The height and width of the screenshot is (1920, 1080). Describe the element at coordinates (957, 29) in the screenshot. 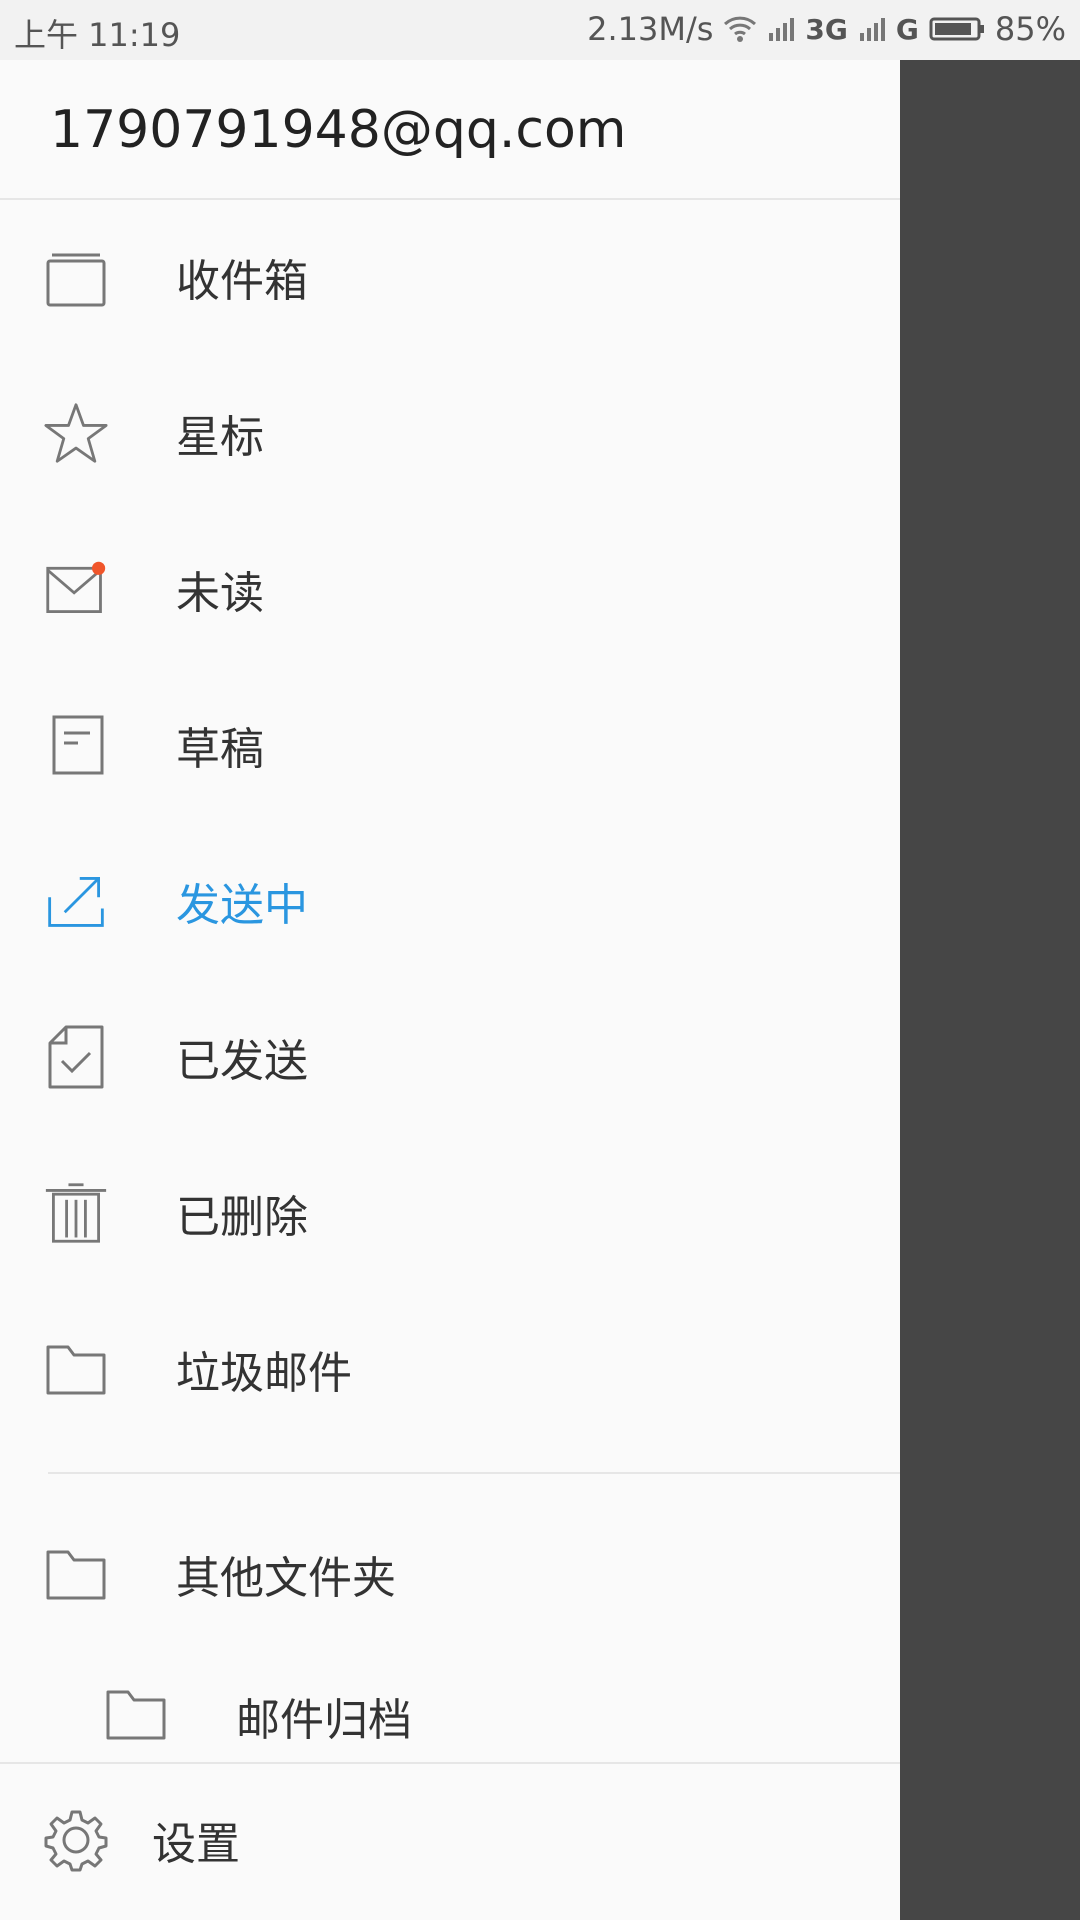

I see `battery-icon` at that location.